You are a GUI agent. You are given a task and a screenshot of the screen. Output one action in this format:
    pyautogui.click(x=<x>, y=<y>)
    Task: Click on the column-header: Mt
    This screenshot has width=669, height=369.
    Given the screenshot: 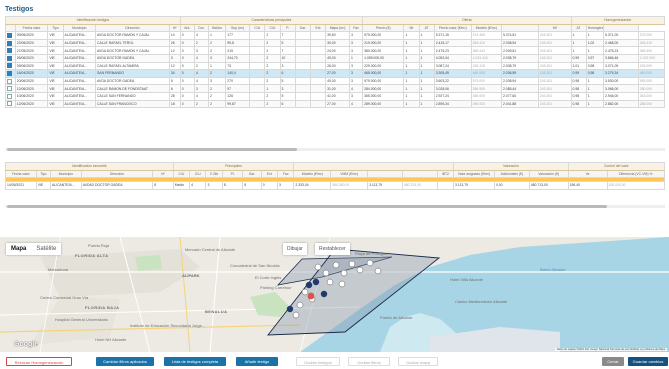 What is the action you would take?
    pyautogui.click(x=411, y=28)
    